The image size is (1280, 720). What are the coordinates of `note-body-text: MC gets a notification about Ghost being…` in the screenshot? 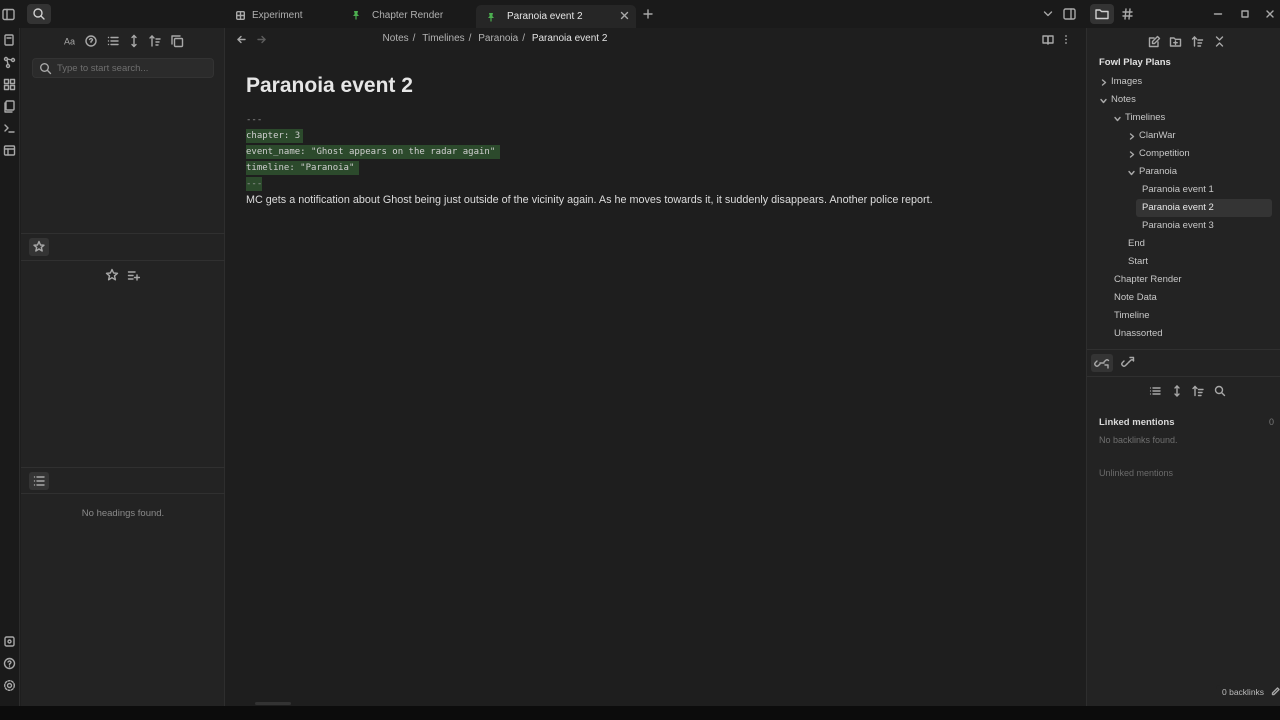 It's located at (589, 200).